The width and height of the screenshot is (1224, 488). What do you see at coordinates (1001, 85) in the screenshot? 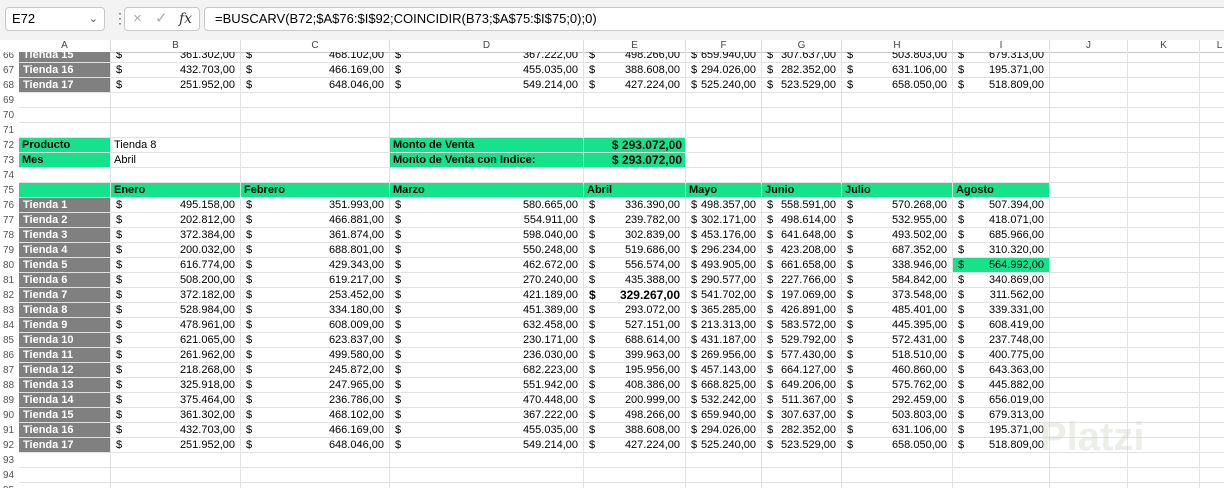
I see `currency-cell: $518.809,00` at bounding box center [1001, 85].